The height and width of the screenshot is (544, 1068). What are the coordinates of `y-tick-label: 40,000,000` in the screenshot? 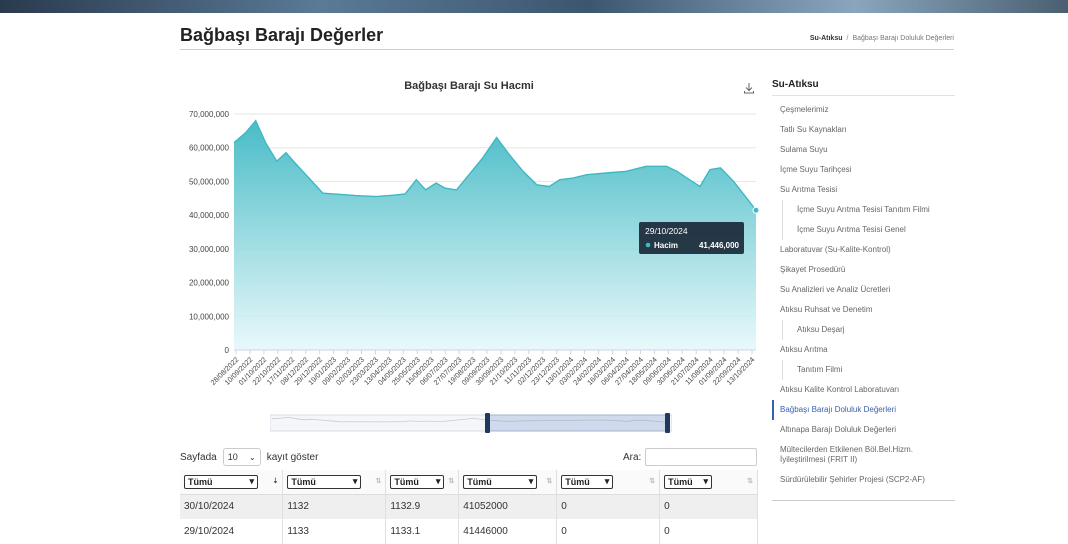 It's located at (209, 215).